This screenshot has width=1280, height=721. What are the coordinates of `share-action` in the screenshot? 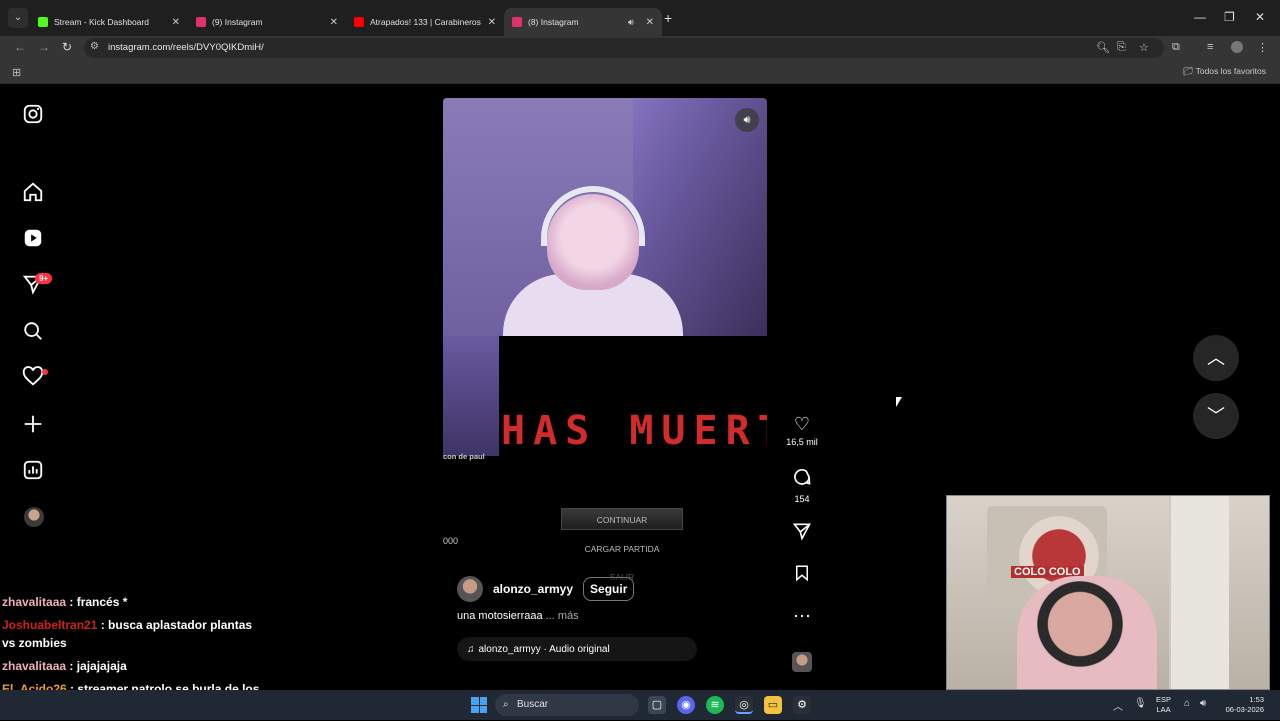 It's located at (802, 533).